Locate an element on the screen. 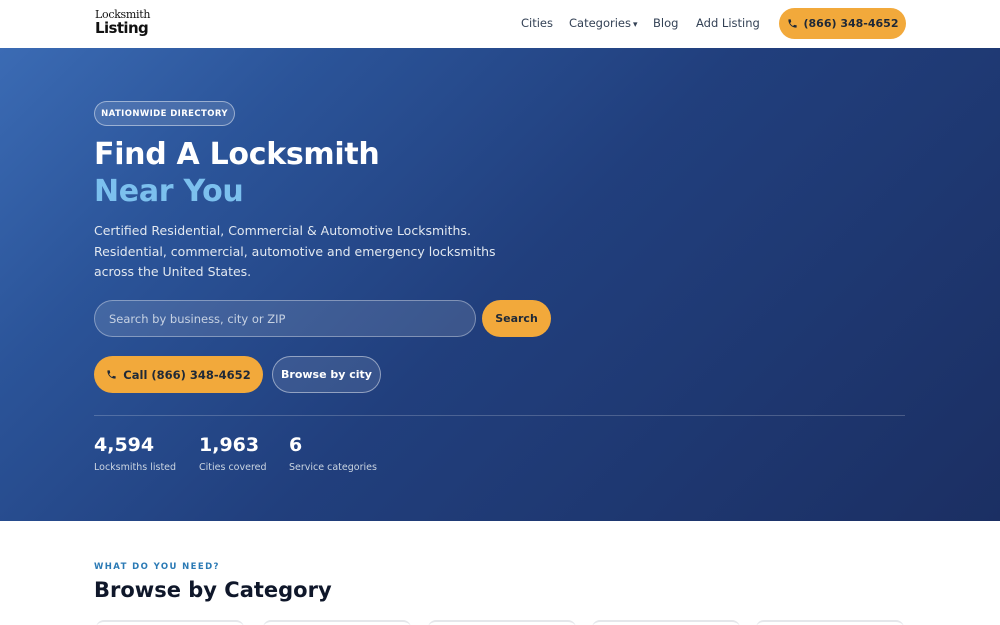 The height and width of the screenshot is (625, 1000). logo-line-2: Listing is located at coordinates (122, 28).